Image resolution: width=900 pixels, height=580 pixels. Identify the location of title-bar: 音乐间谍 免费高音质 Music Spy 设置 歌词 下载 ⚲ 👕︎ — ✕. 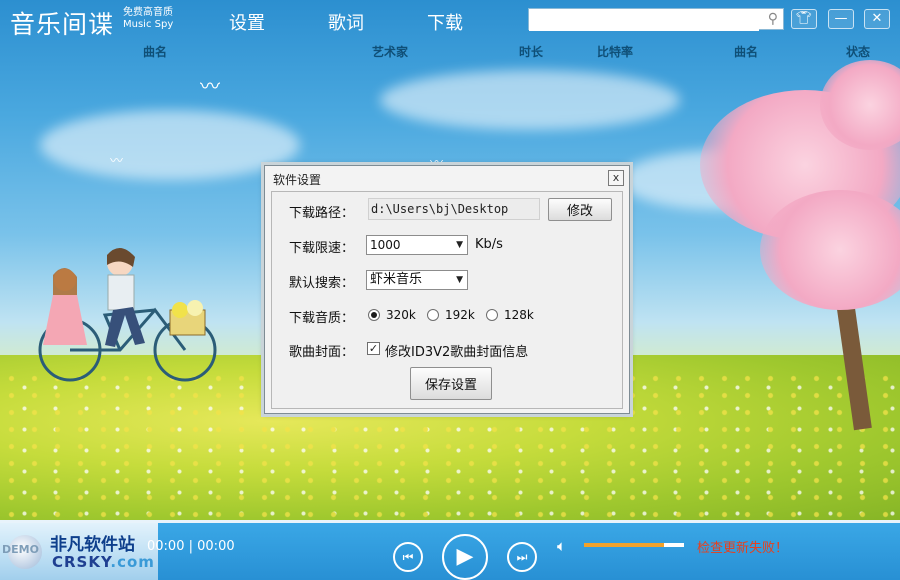
(450, 19).